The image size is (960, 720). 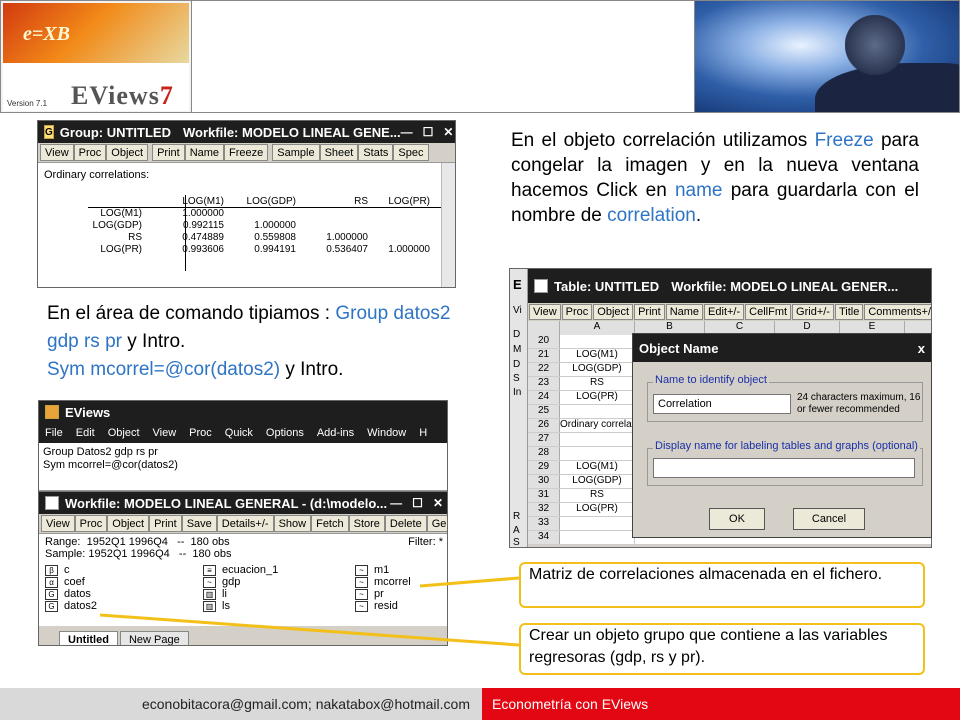 I want to click on connector-mcorrel, so click(x=469, y=582).